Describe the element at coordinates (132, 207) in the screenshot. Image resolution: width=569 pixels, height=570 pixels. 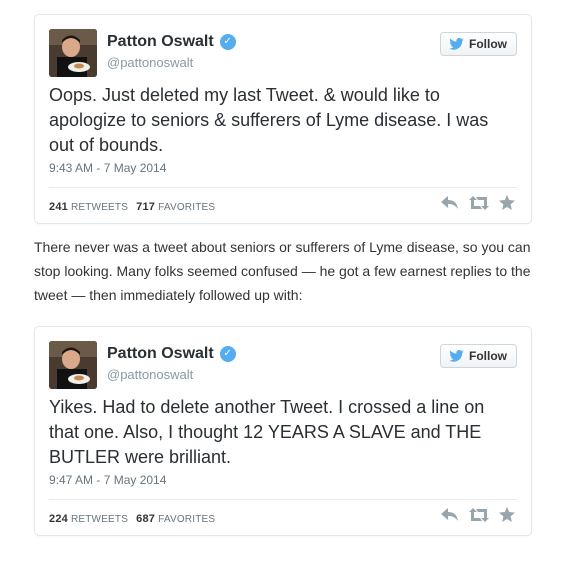
I see `tweet-stats: 241 RETWEETS 717 FAVORITES` at that location.